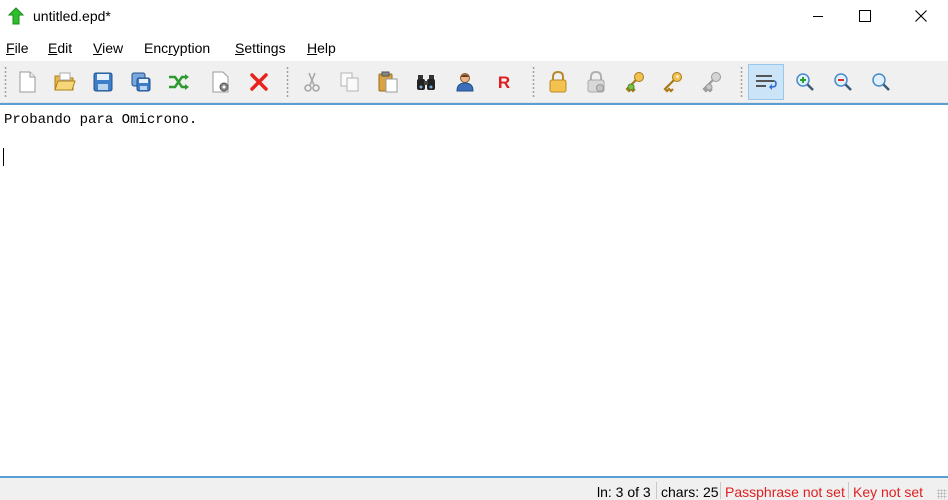 The image size is (948, 500). I want to click on file-settings-button, so click(221, 82).